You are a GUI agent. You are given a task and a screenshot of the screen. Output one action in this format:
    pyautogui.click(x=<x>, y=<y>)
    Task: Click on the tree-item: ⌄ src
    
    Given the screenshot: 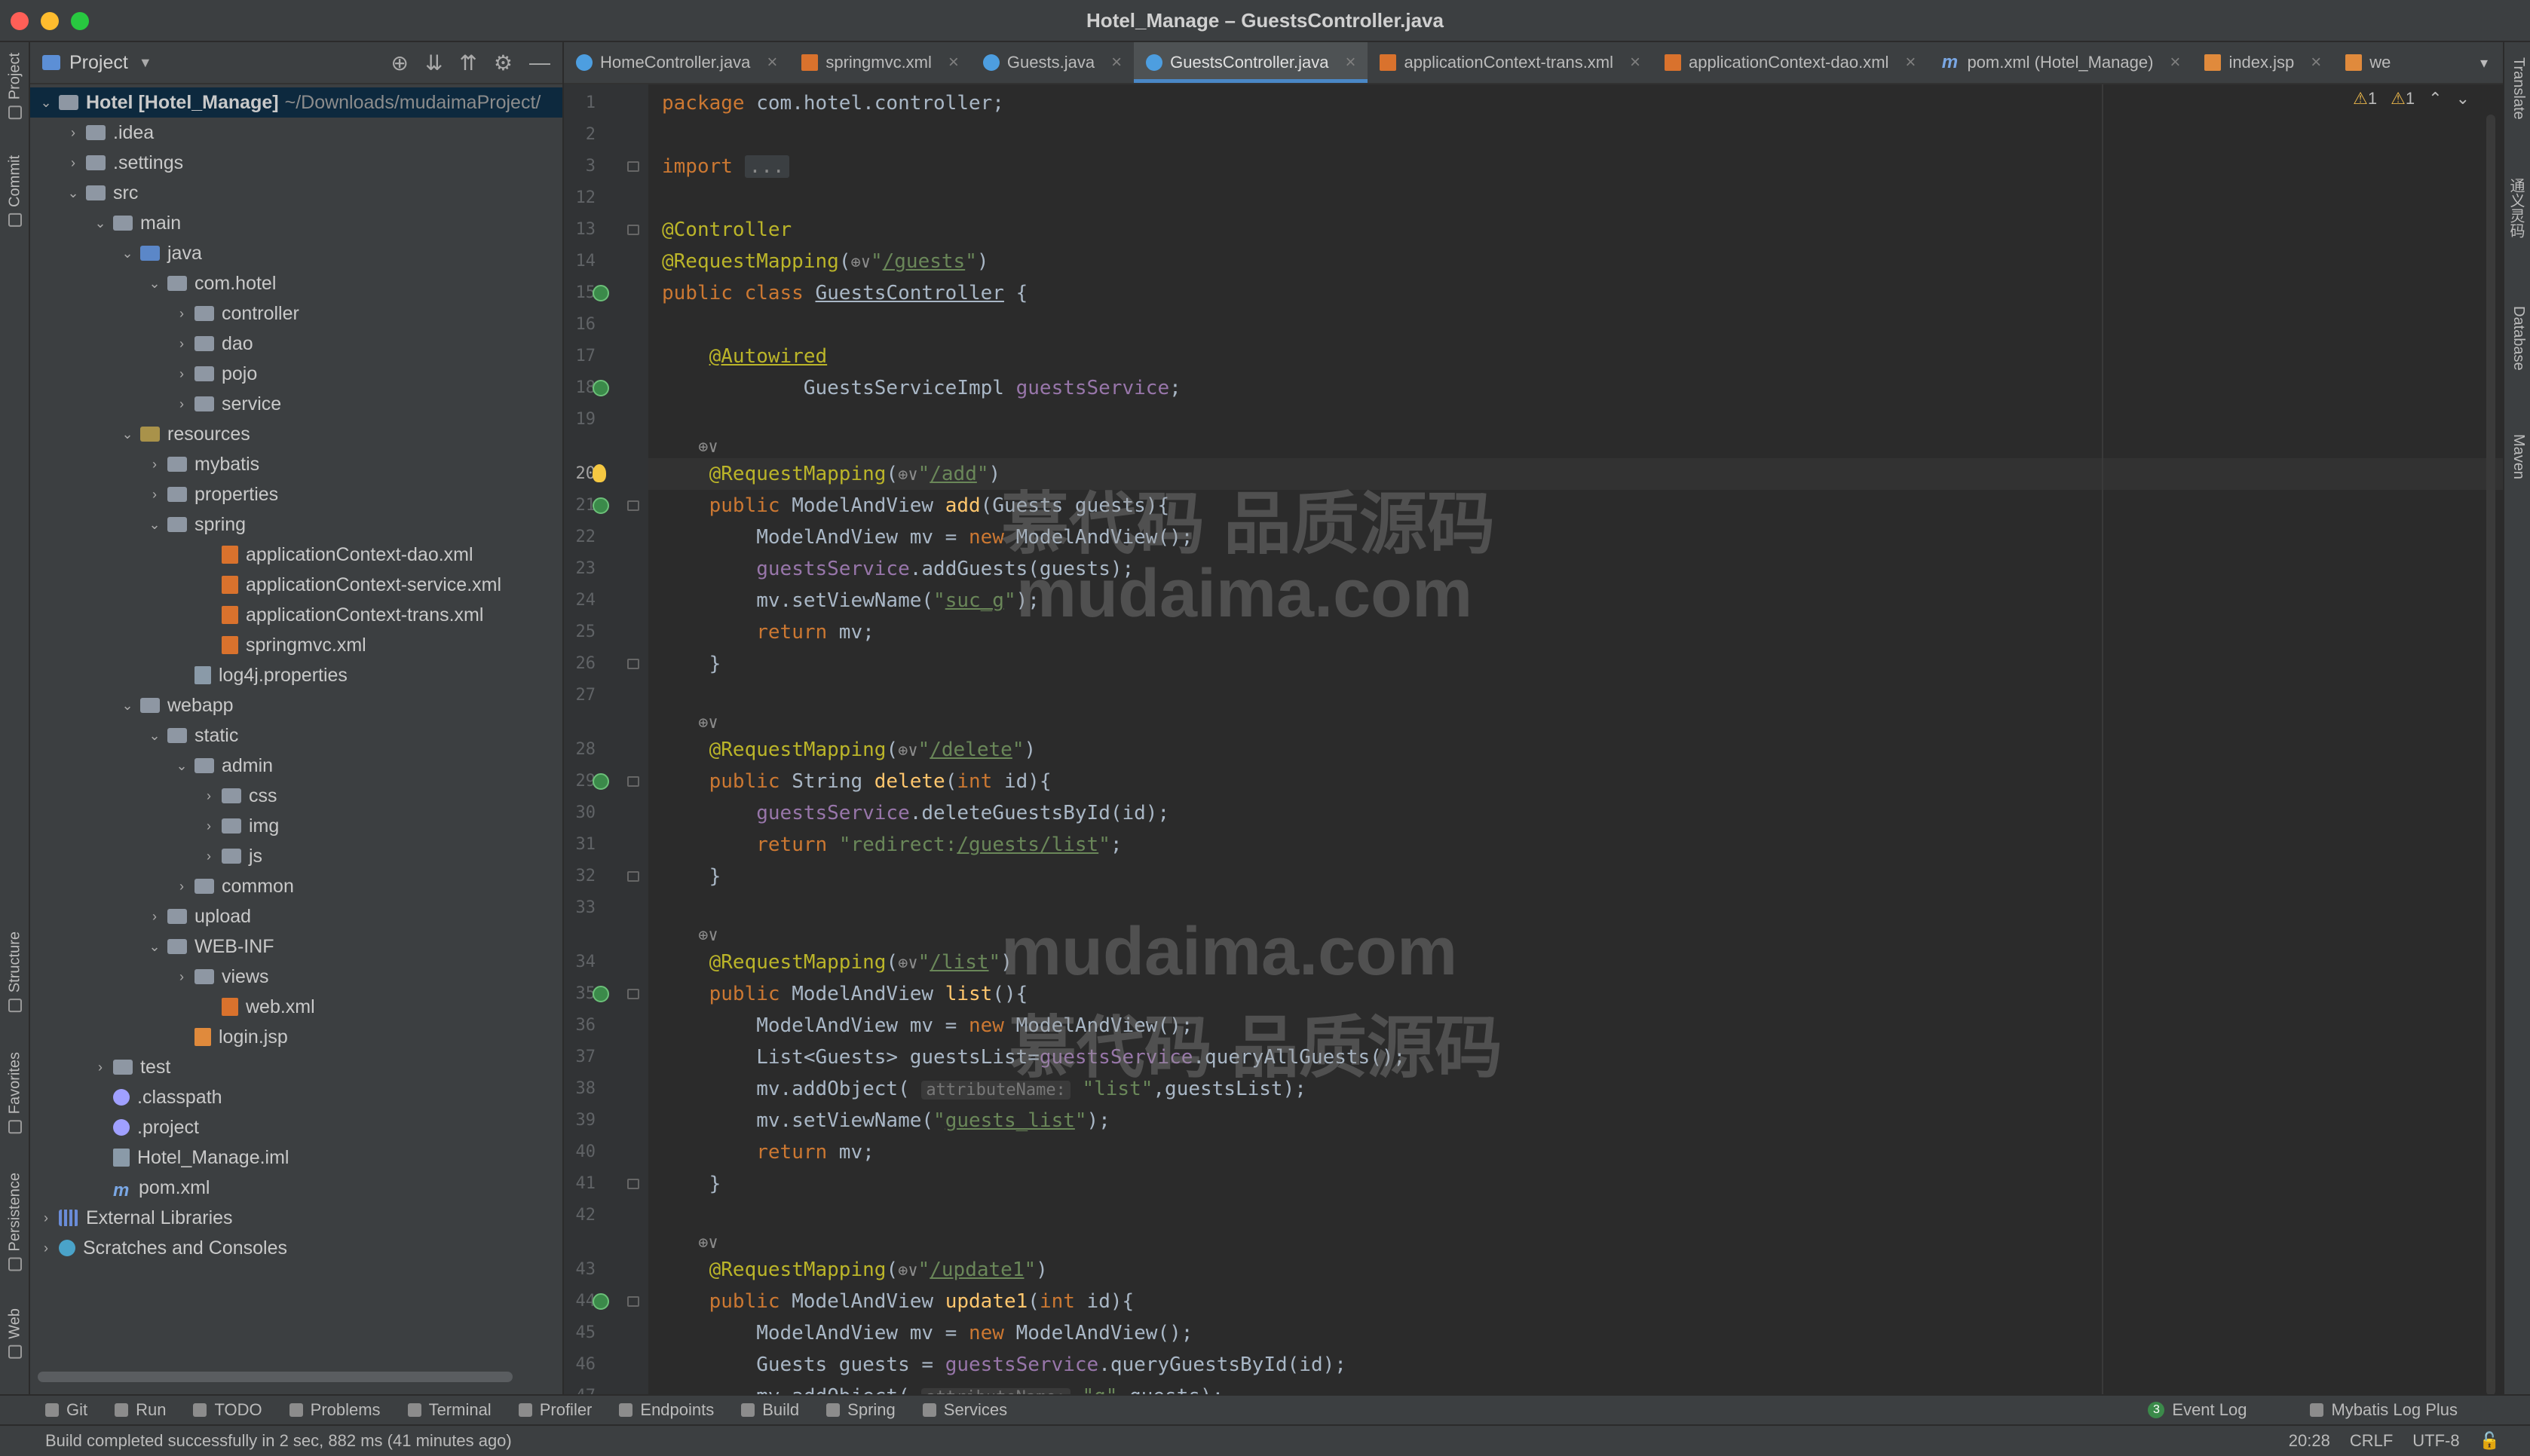 What is the action you would take?
    pyautogui.click(x=296, y=193)
    